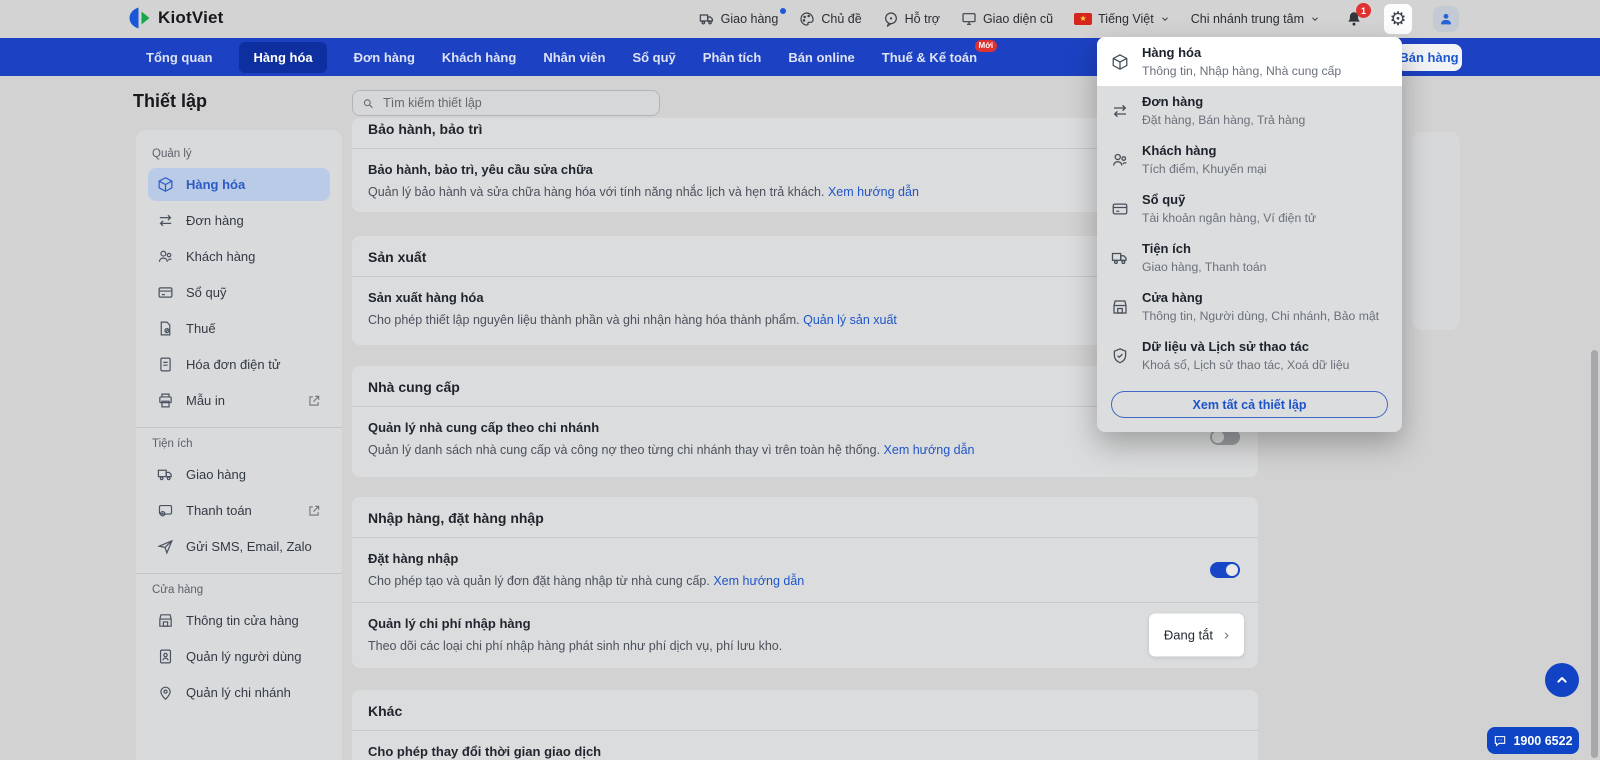  I want to click on old-ui-menu-item: Giao diện cũ, so click(1007, 19).